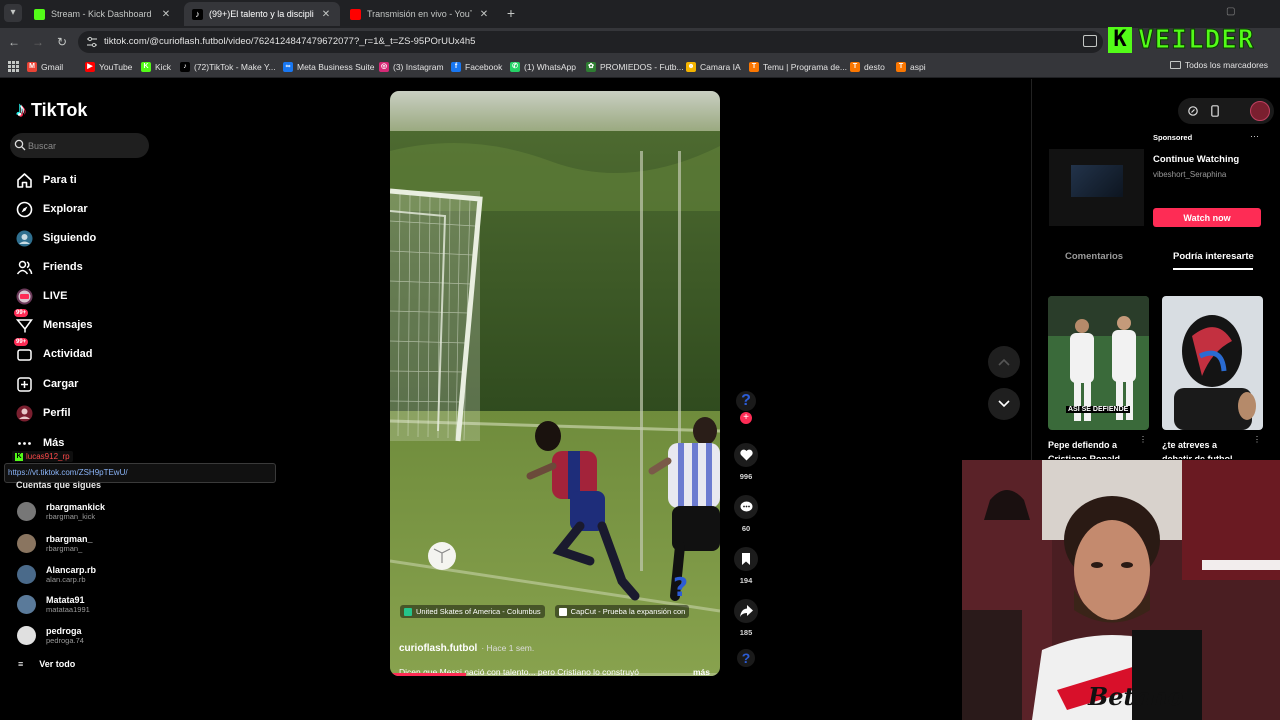 The width and height of the screenshot is (1280, 720). Describe the element at coordinates (46, 180) in the screenshot. I see `nav-item-para-ti: Para ti` at that location.